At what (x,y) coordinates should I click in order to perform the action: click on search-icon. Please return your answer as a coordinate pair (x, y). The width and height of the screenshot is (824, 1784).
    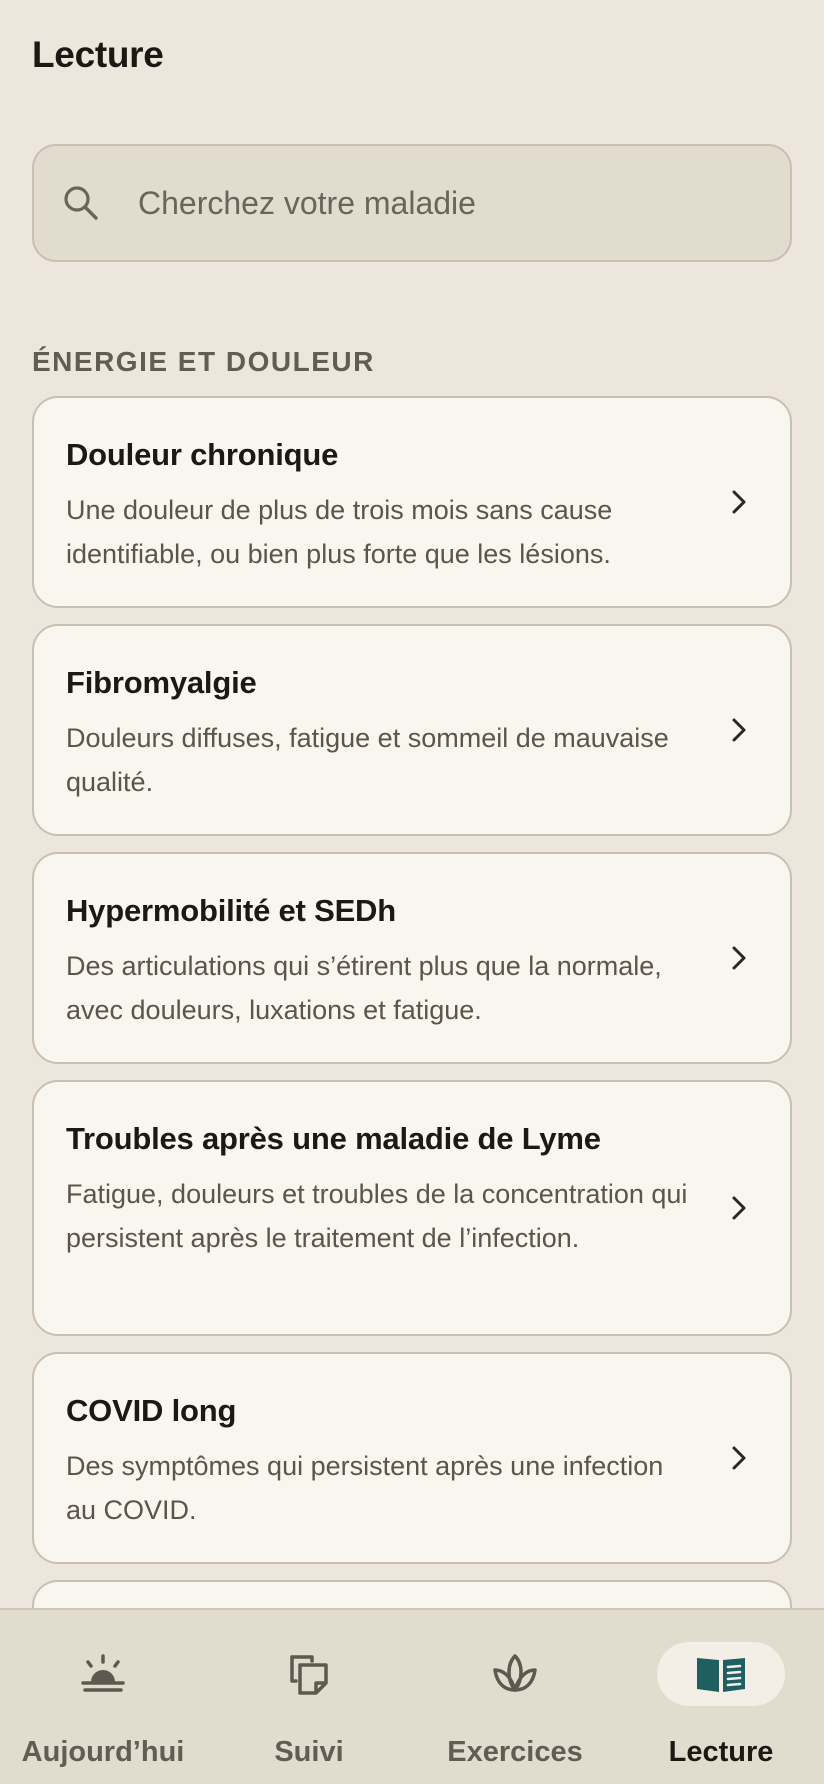
    Looking at the image, I should click on (81, 203).